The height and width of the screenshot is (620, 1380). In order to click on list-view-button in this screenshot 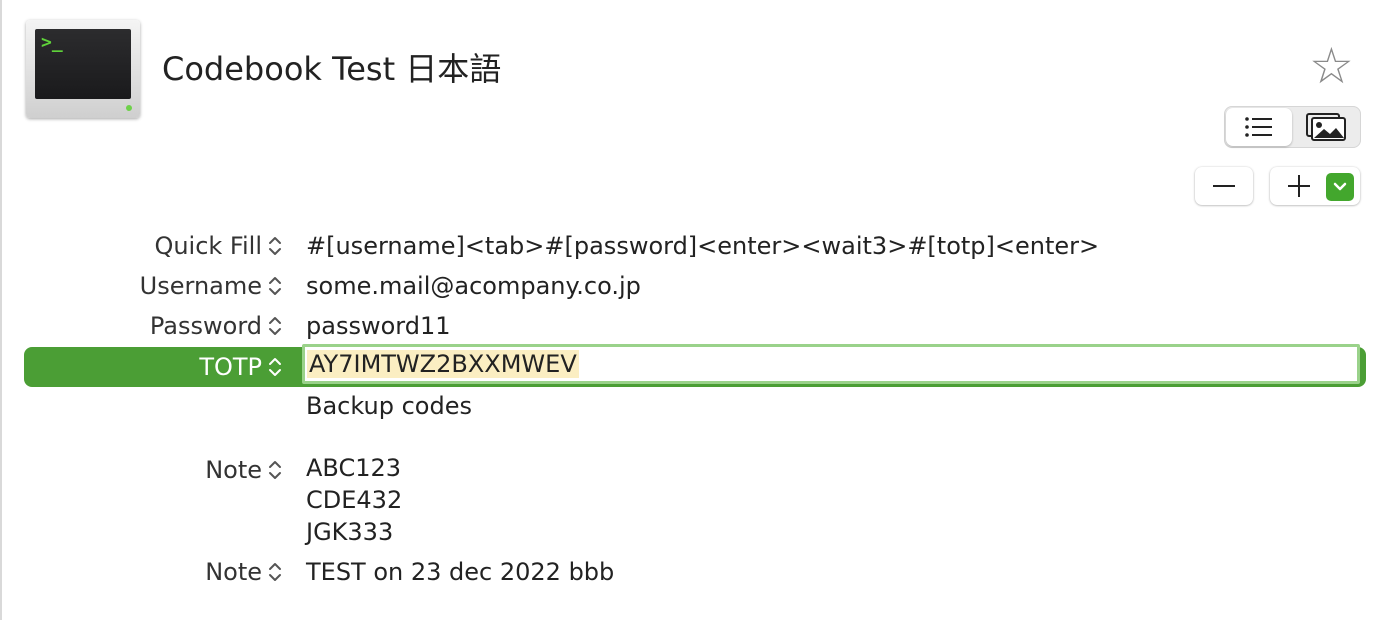, I will do `click(1259, 127)`.